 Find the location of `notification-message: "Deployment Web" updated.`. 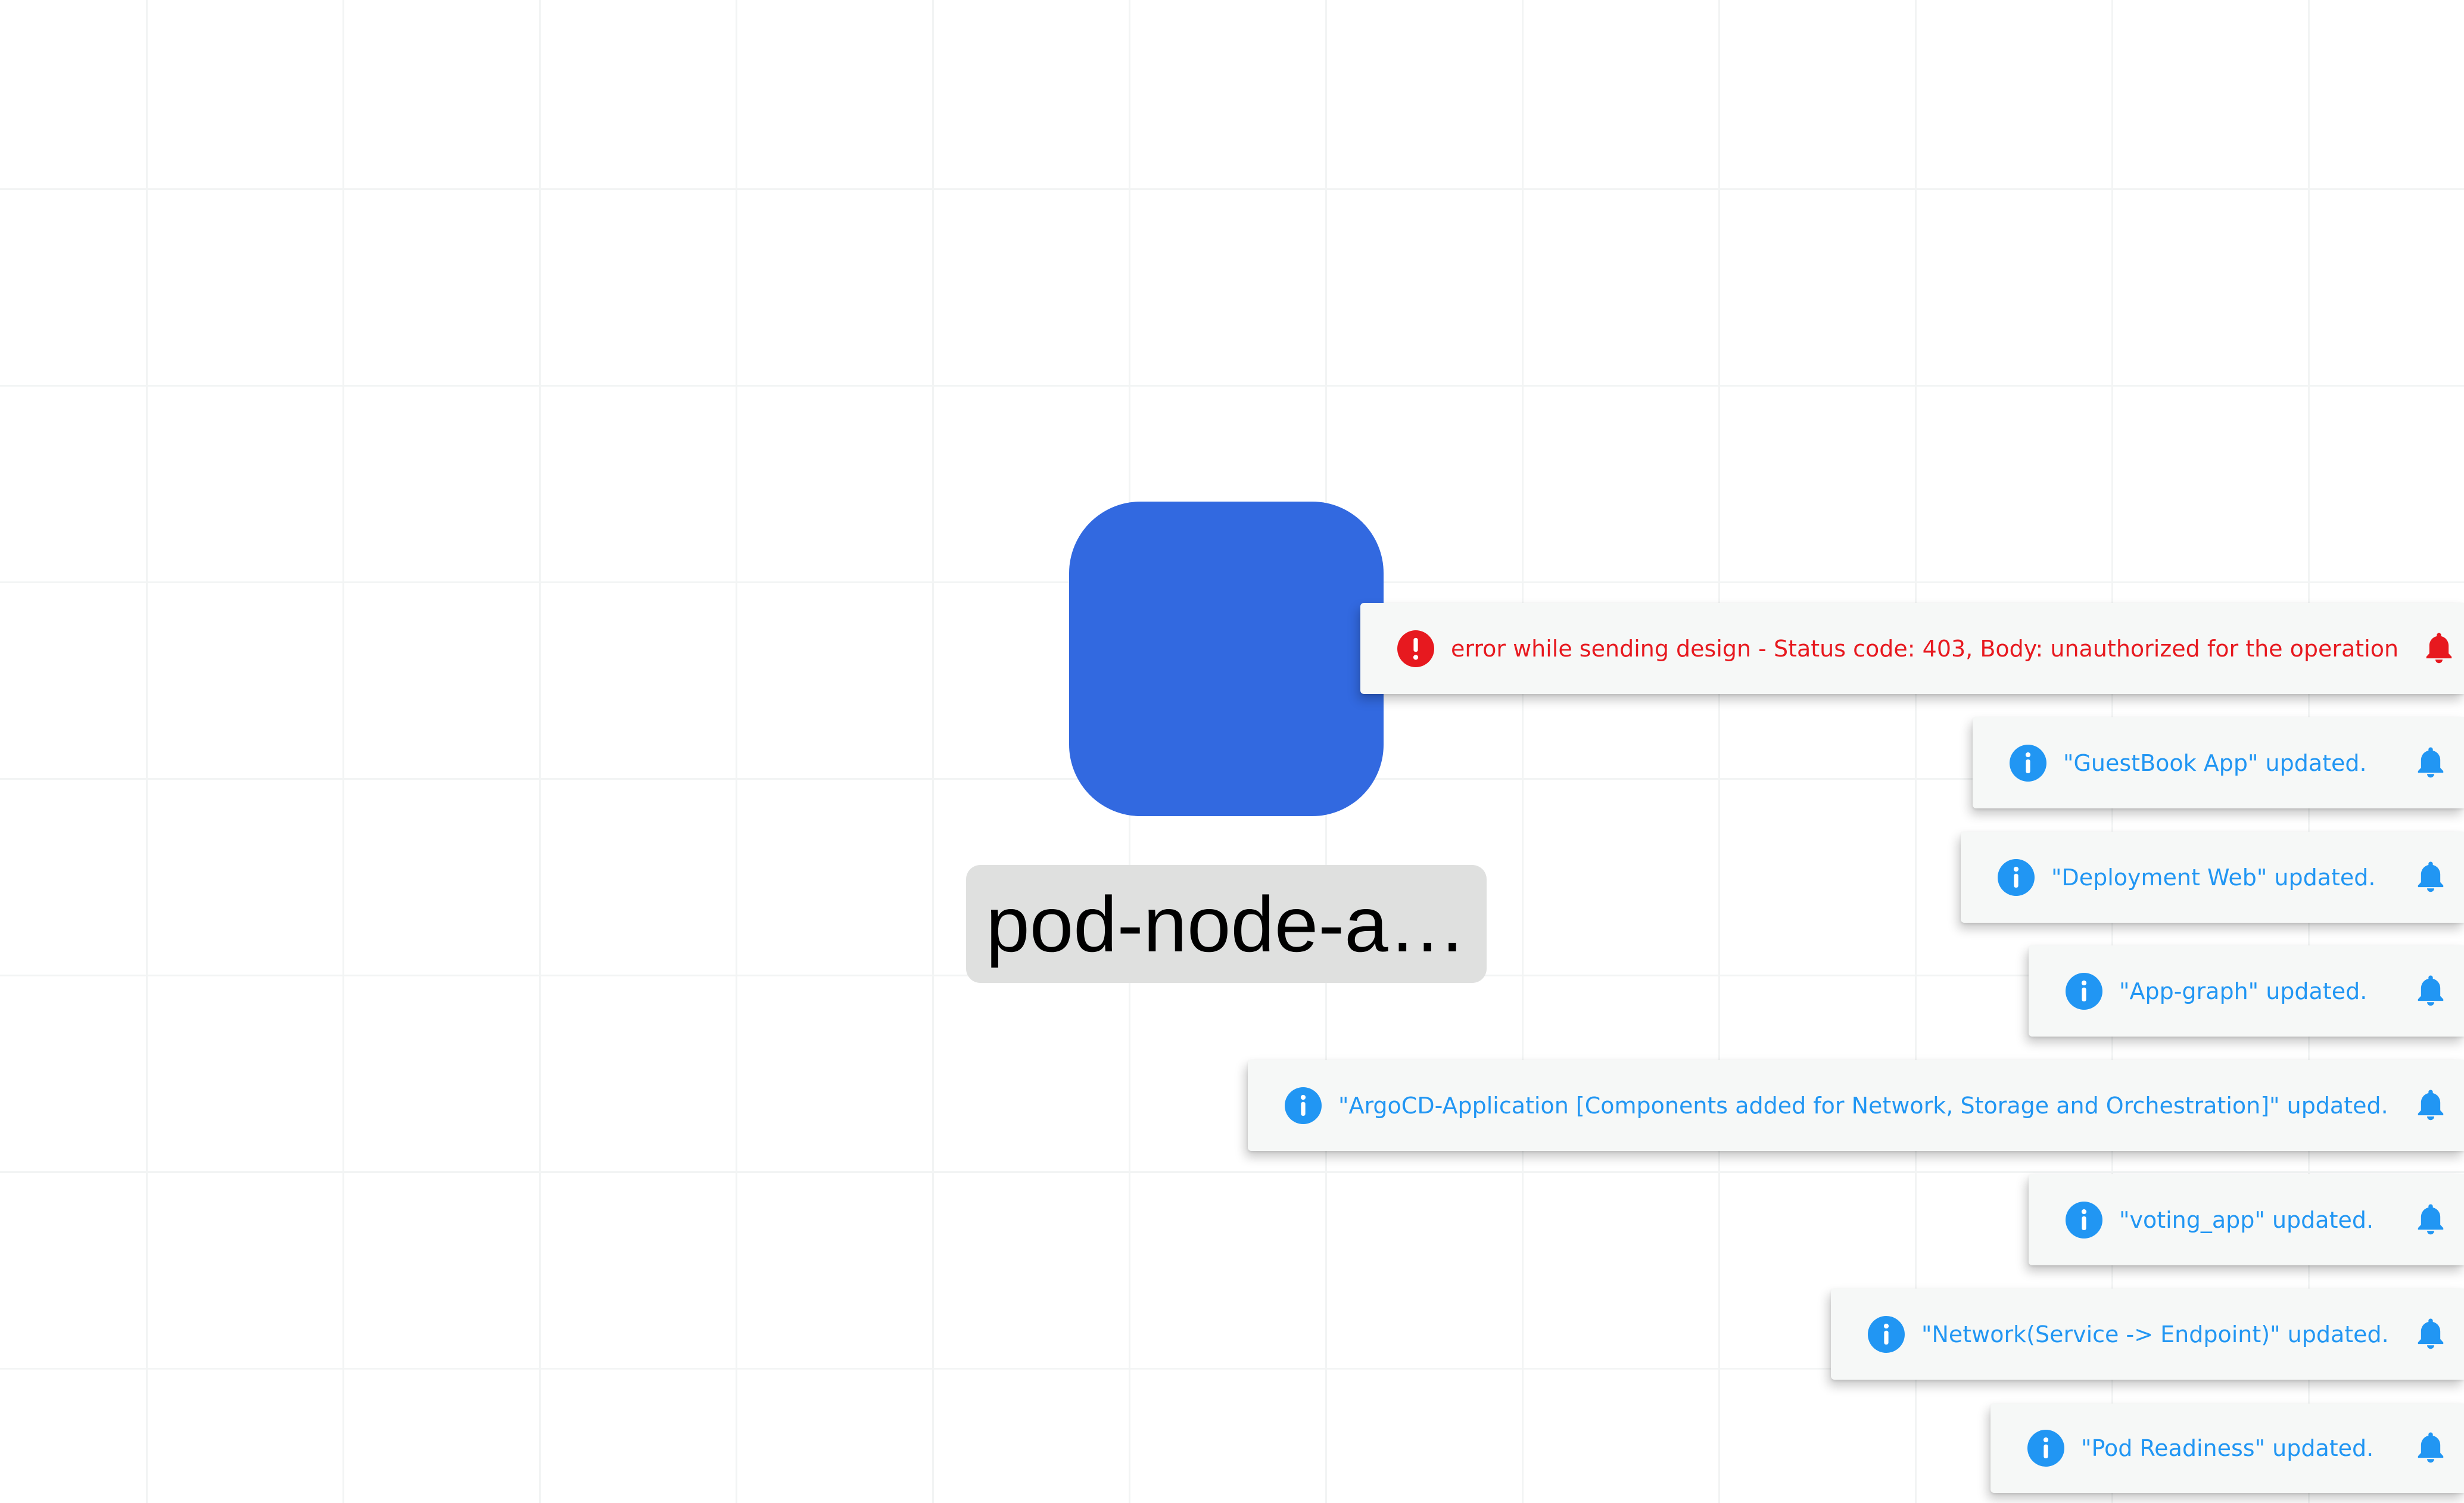

notification-message: "Deployment Web" updated. is located at coordinates (2213, 877).